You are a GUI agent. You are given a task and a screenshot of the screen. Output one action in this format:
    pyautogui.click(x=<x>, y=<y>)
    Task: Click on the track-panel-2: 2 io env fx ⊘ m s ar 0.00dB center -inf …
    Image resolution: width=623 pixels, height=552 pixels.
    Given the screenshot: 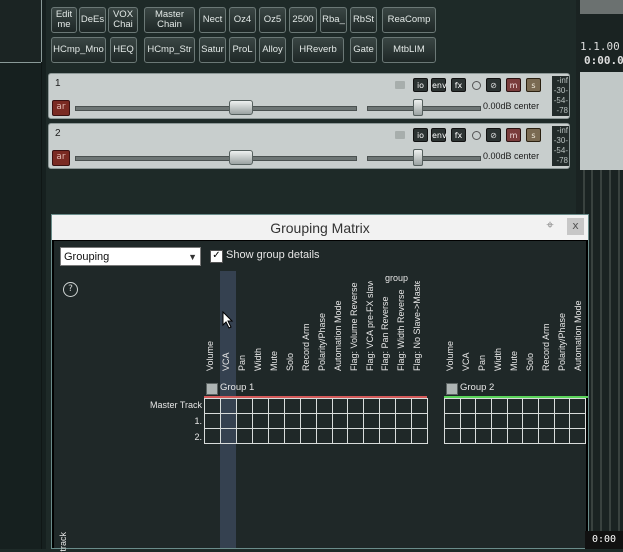 What is the action you would take?
    pyautogui.click(x=309, y=146)
    